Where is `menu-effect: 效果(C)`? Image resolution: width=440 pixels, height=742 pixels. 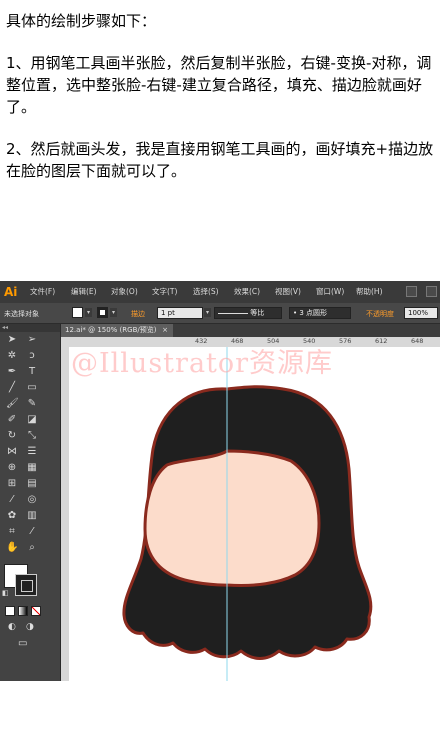
menu-effect: 效果(C) is located at coordinates (247, 291).